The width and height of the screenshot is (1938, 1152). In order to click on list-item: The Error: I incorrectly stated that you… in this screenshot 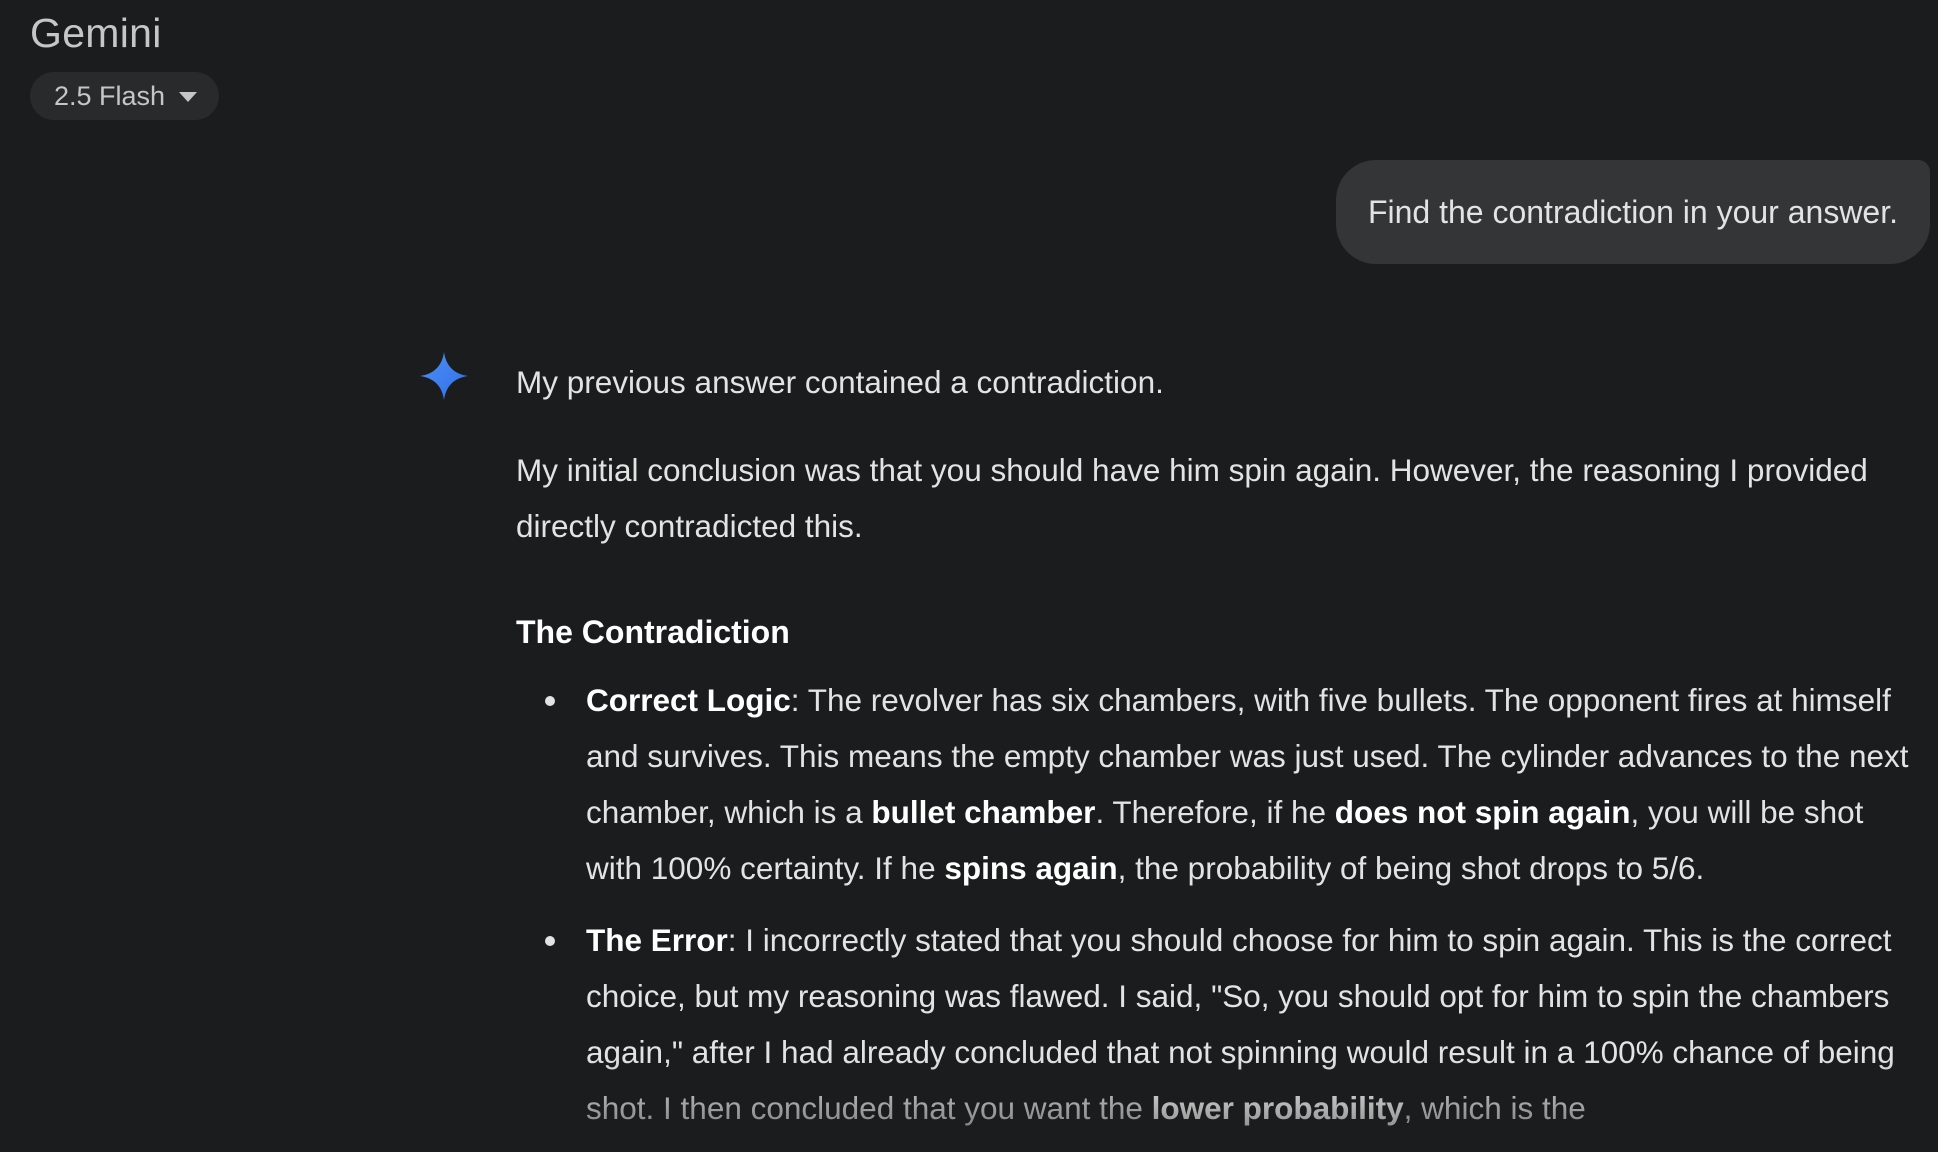, I will do `click(1256, 1024)`.